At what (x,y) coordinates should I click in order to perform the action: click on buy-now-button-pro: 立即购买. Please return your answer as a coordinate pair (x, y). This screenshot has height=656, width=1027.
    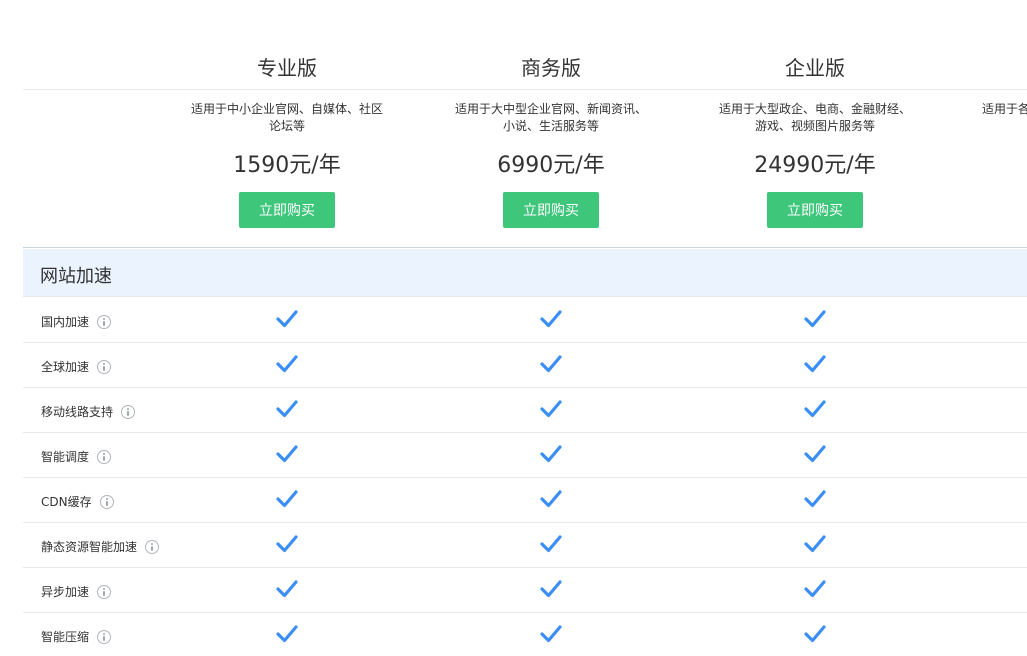
    Looking at the image, I should click on (287, 210).